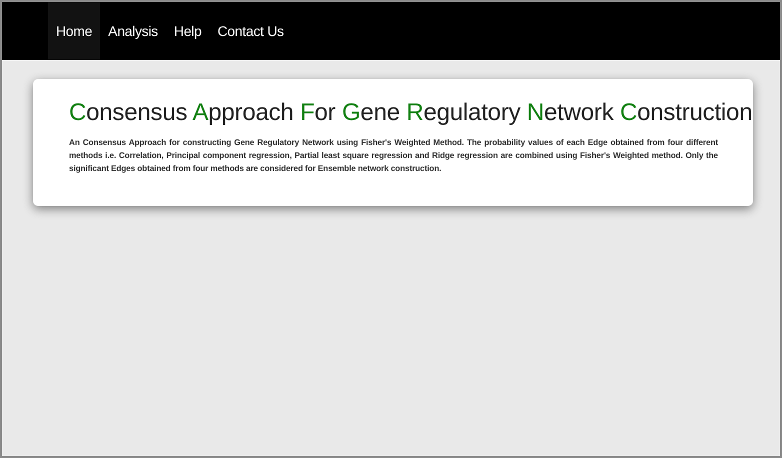 This screenshot has height=458, width=782. Describe the element at coordinates (393, 156) in the screenshot. I see `description-text: An Consensus Approach for constructing Gene Regulatory Network using Fisher's Weighted Method. The probability values of each Edge obtained from four different methods i.e. Correlation, Principal component regression, Partial least square regression and Ridge regression are combined using Fisher's Weighted method. Only the significant Edges obtained from four methods are considered for Ensemble network construction.` at that location.